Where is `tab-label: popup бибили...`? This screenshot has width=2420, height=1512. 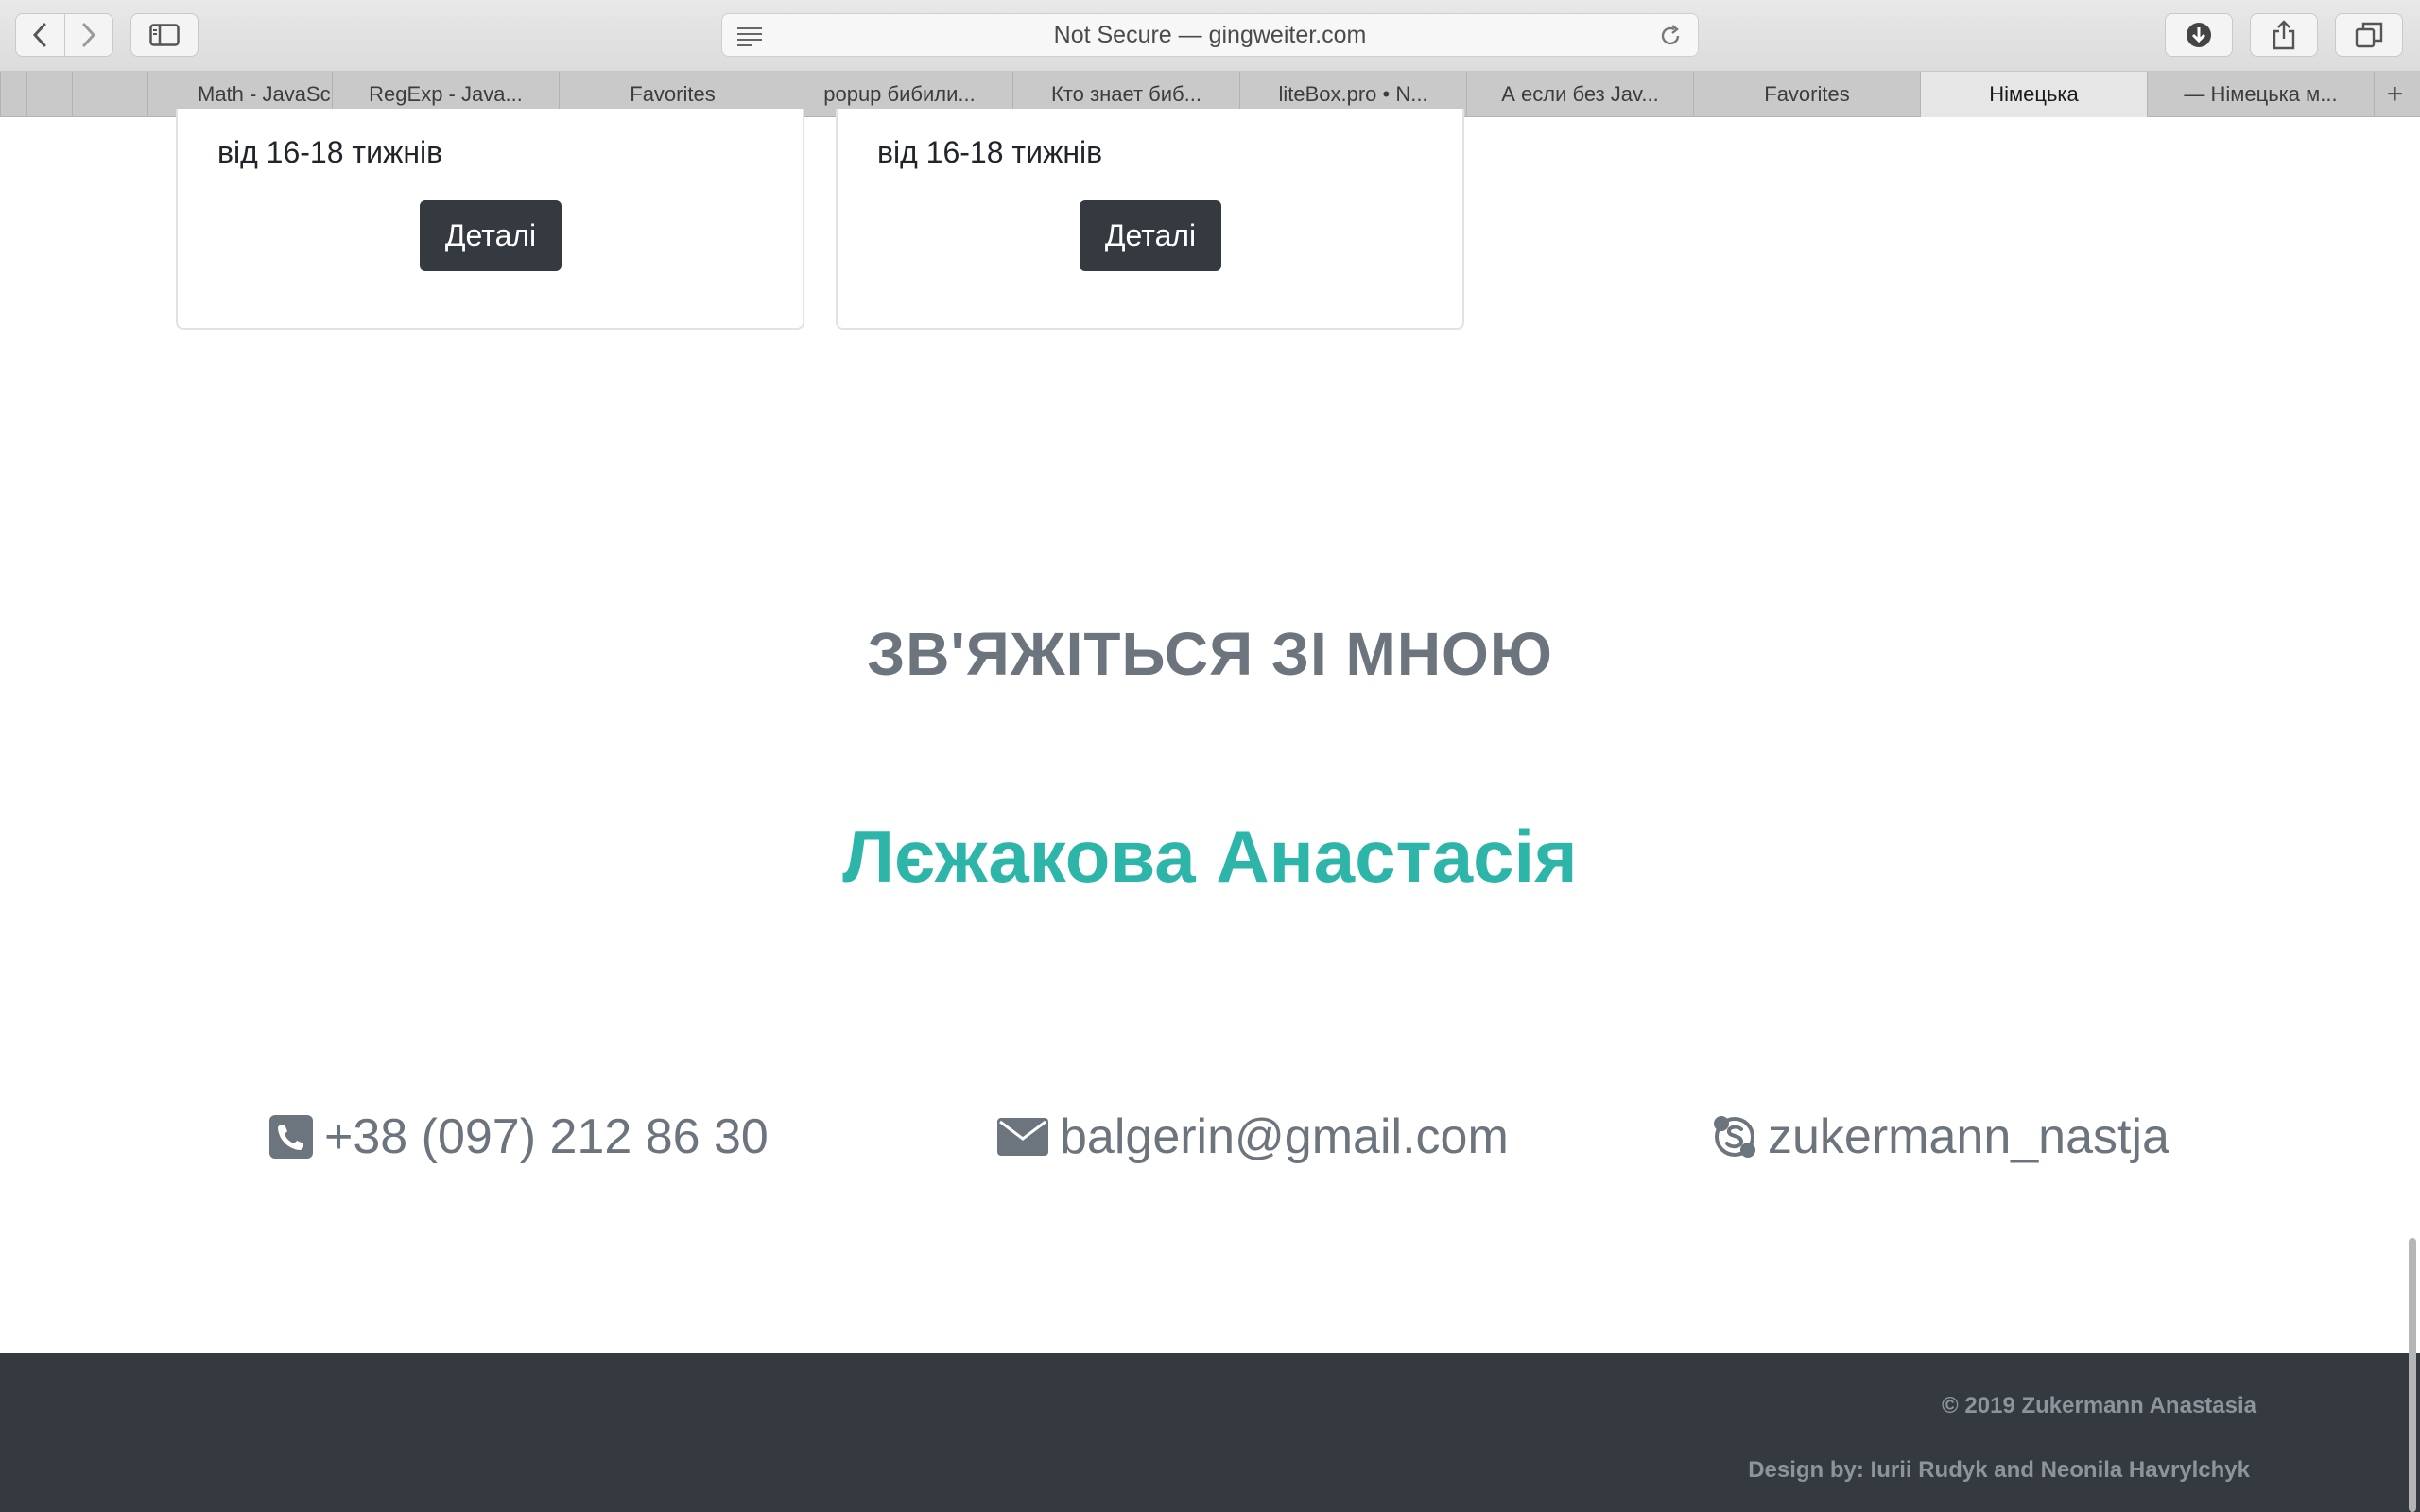 tab-label: popup бибили... is located at coordinates (899, 94).